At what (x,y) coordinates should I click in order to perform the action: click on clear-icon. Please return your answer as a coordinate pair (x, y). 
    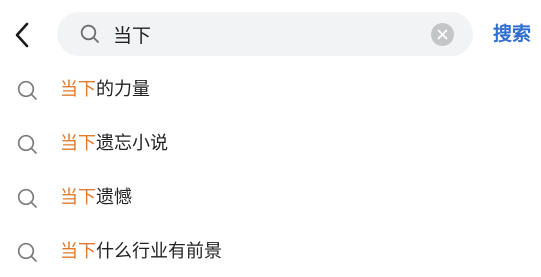
    Looking at the image, I should click on (442, 34).